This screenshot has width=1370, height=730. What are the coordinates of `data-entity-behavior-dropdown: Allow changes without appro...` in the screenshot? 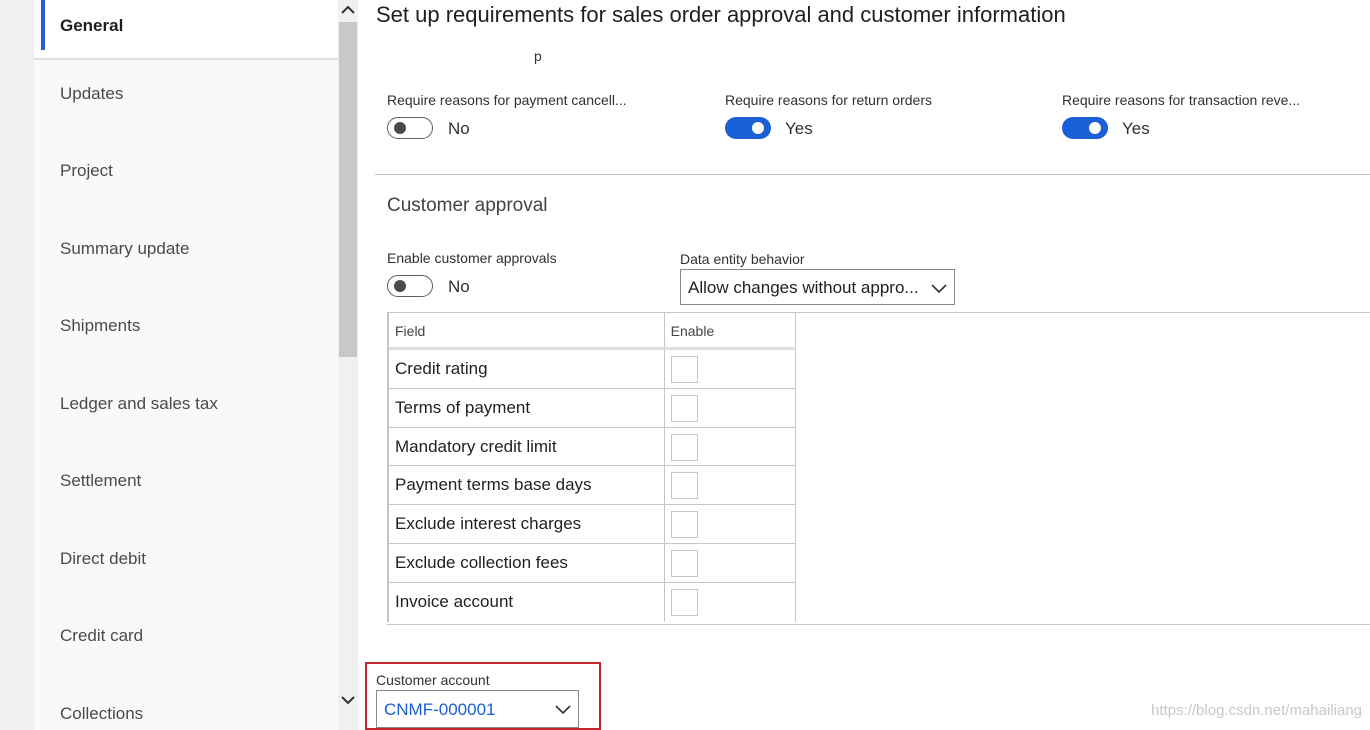 It's located at (817, 287).